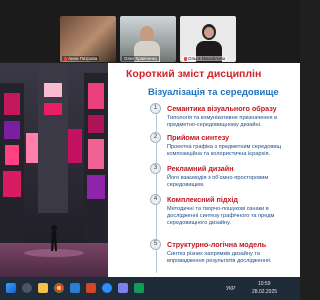 The image size is (320, 300). Describe the element at coordinates (91, 288) in the screenshot. I see `powerpoint-icon` at that location.